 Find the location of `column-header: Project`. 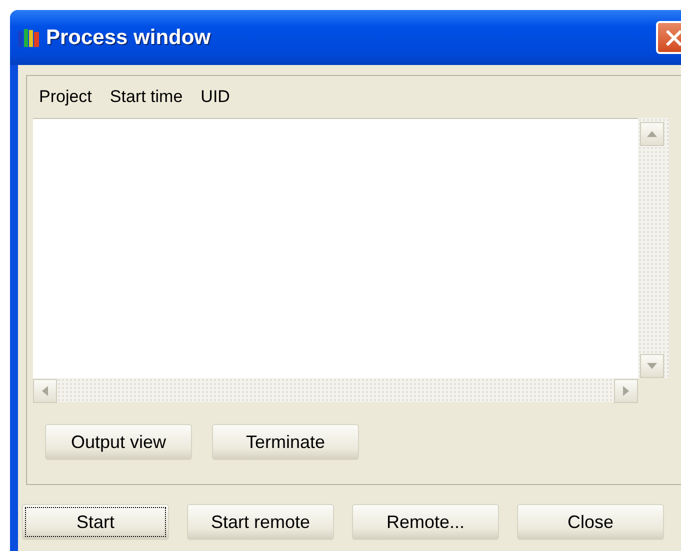

column-header: Project is located at coordinates (65, 97).